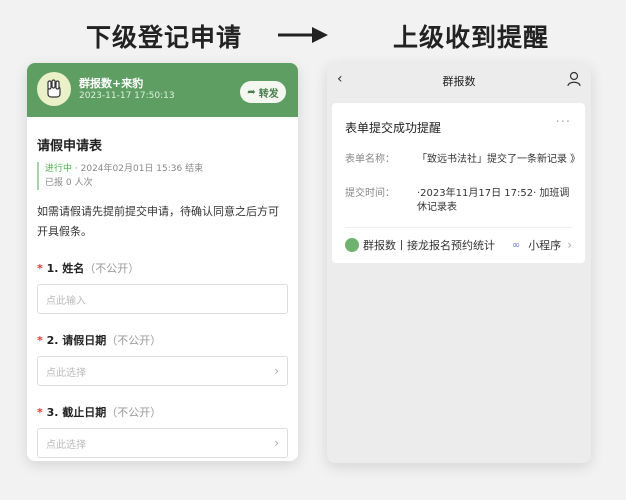 Image resolution: width=626 pixels, height=500 pixels. I want to click on card-footer: 群报数丨接龙报名预约统计 ∞ 小程序 ›, so click(458, 245).